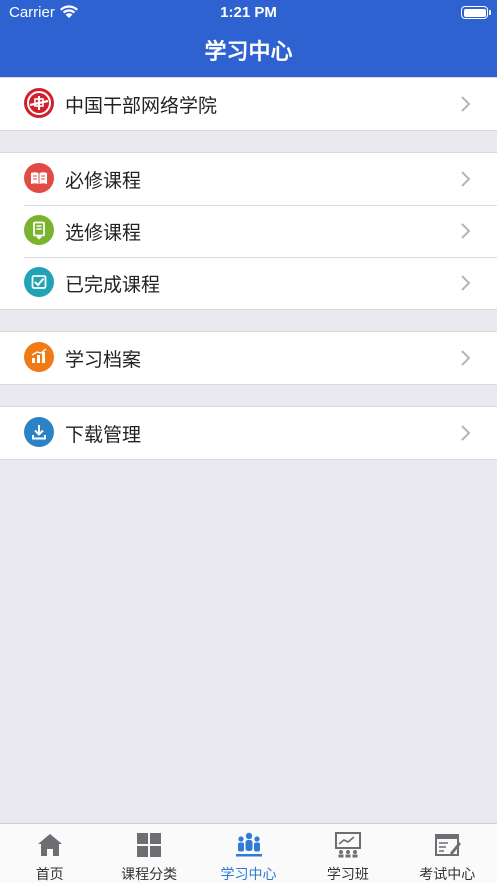 The height and width of the screenshot is (883, 497). I want to click on tab-exam-center: 考试中心, so click(447, 853).